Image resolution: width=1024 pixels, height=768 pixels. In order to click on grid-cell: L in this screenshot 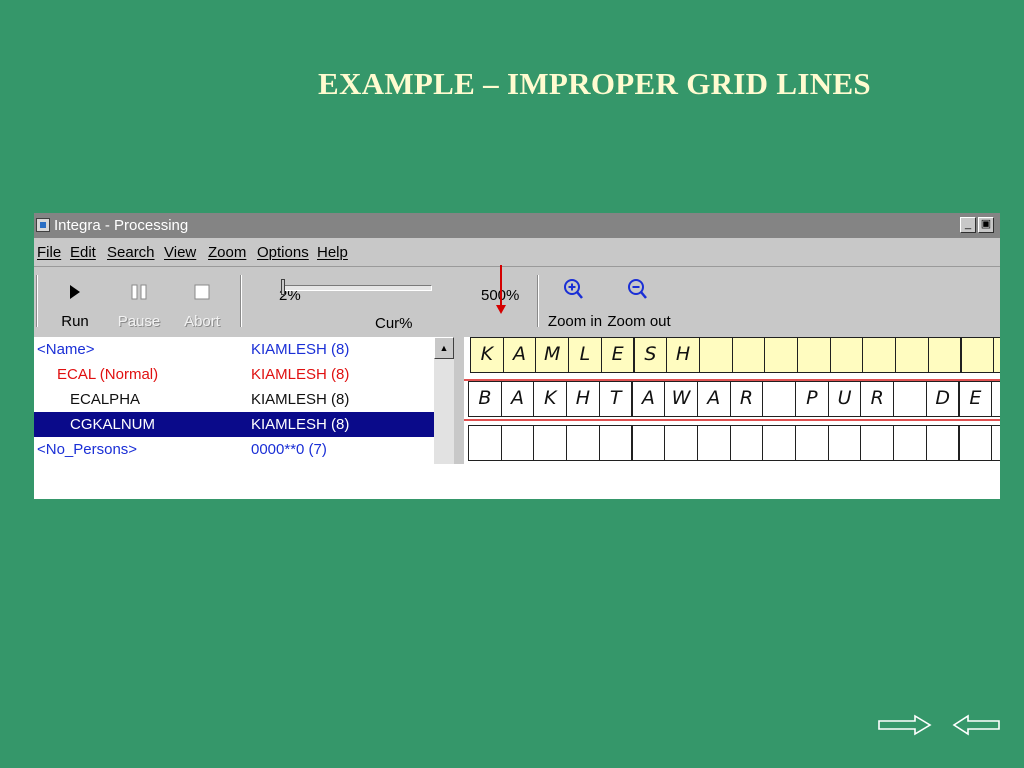, I will do `click(585, 355)`.